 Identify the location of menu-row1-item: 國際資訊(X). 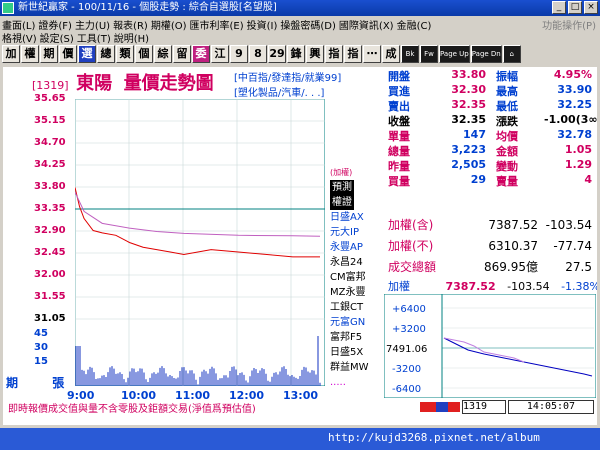
(366, 26).